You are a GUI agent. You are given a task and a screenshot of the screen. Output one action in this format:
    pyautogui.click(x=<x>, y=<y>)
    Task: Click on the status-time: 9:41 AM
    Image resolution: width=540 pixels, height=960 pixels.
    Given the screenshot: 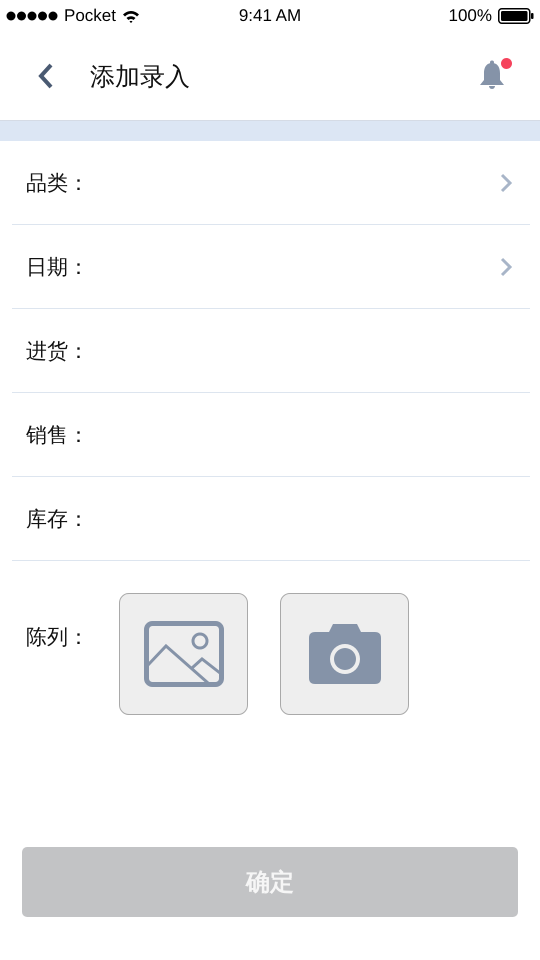 What is the action you would take?
    pyautogui.click(x=270, y=16)
    